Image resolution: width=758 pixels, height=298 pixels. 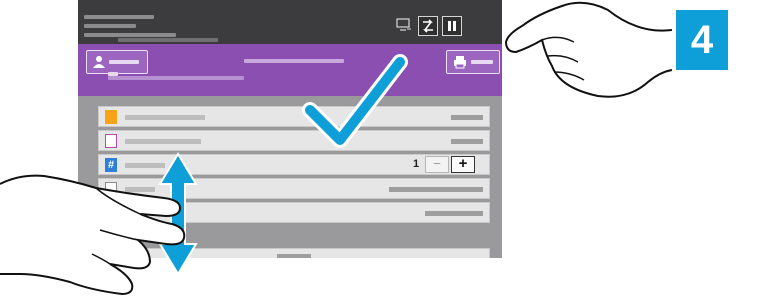 I want to click on step-badge: 4, so click(x=702, y=40).